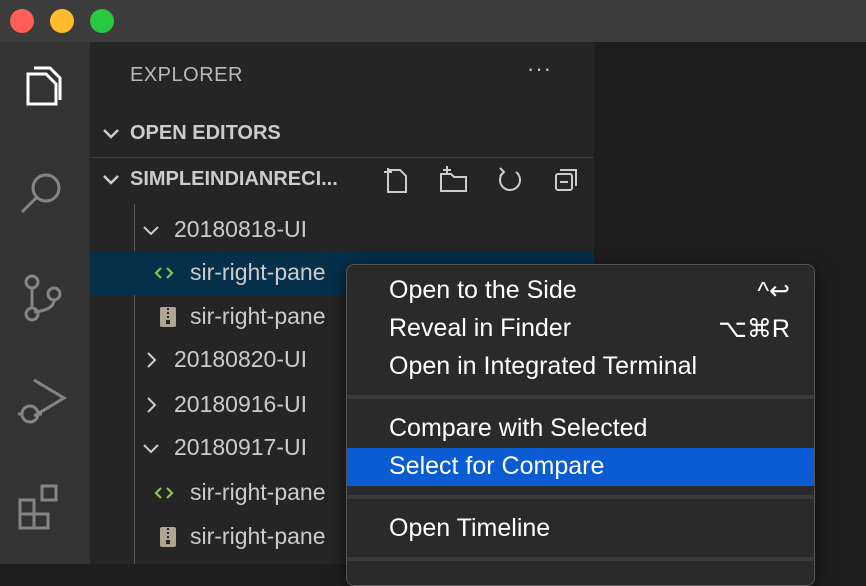 This screenshot has width=866, height=586. I want to click on sidebar-title: EXPLORER, so click(186, 75).